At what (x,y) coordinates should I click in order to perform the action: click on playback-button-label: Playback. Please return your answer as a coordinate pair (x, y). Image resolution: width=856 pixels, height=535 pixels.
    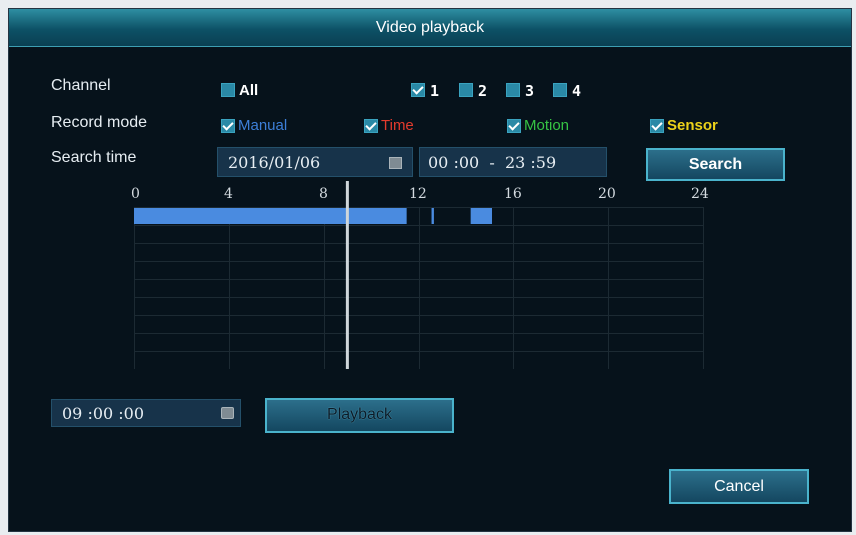
    Looking at the image, I should click on (359, 414).